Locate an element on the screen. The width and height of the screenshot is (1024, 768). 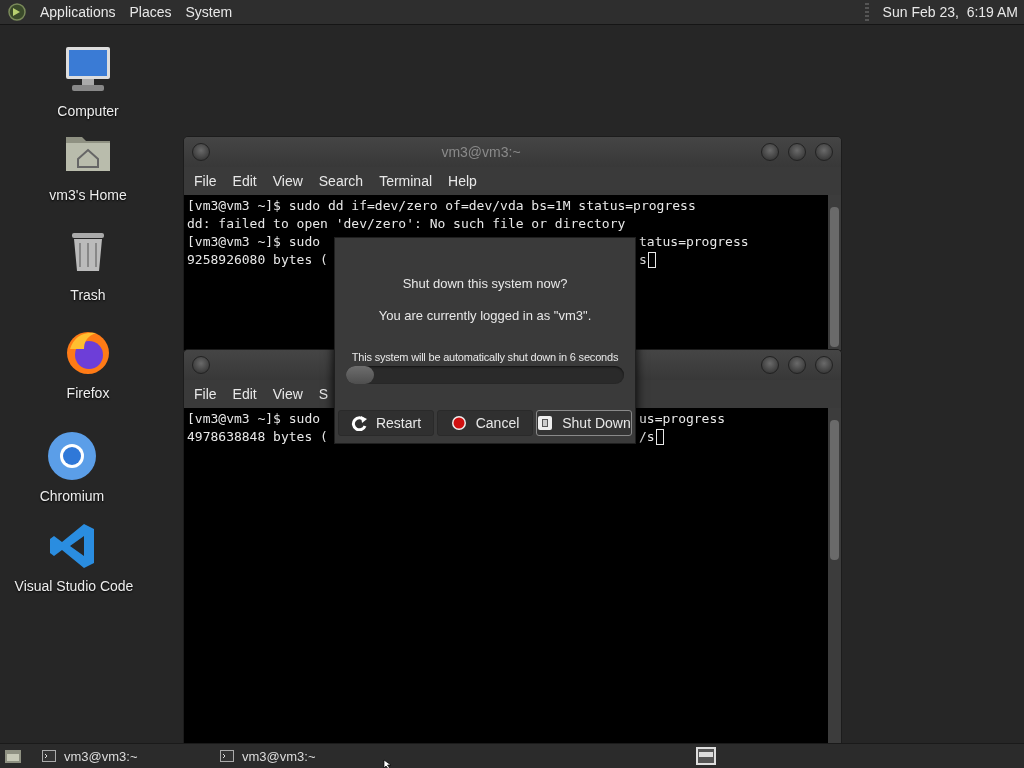
panel-menu: Places is located at coordinates (150, 12).